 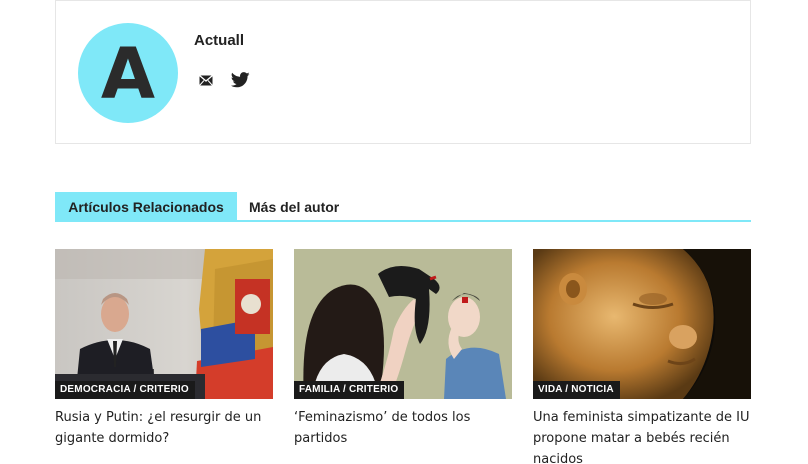 What do you see at coordinates (125, 390) in the screenshot?
I see `category-badge: DEMOCRACIA / CRITERIO` at bounding box center [125, 390].